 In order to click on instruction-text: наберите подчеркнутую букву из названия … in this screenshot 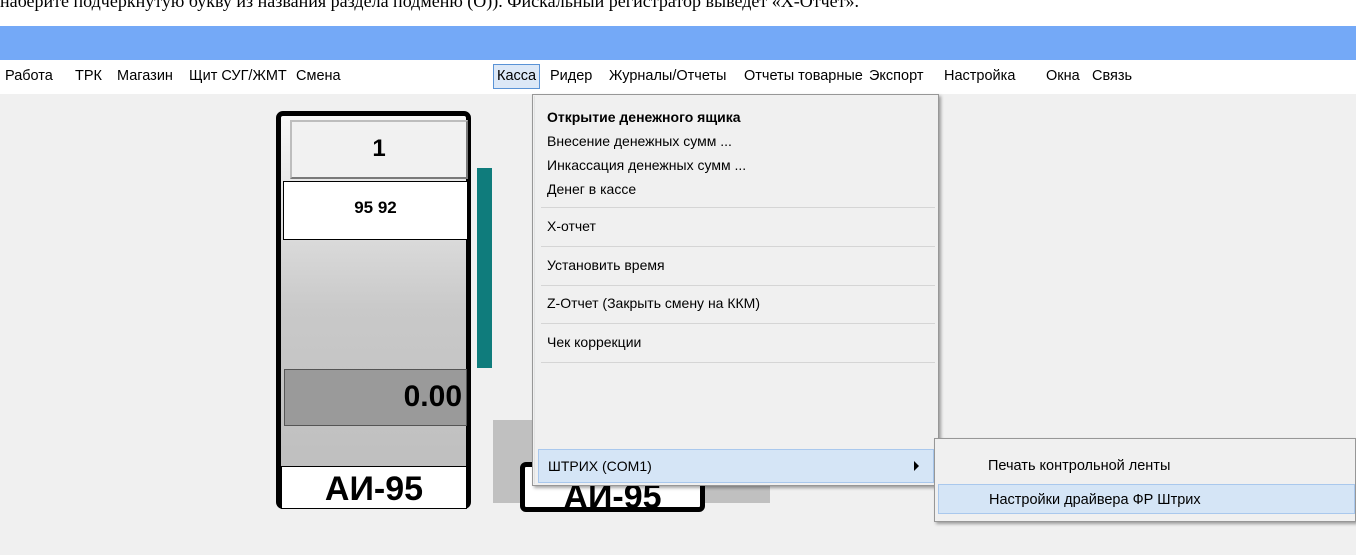, I will do `click(430, 5)`.